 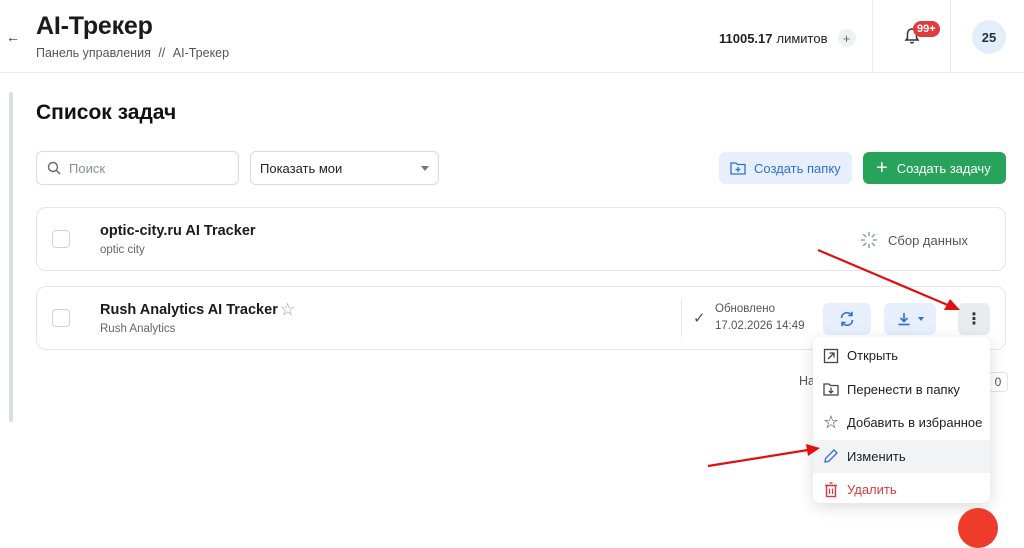 What do you see at coordinates (144, 168) in the screenshot?
I see `search-input` at bounding box center [144, 168].